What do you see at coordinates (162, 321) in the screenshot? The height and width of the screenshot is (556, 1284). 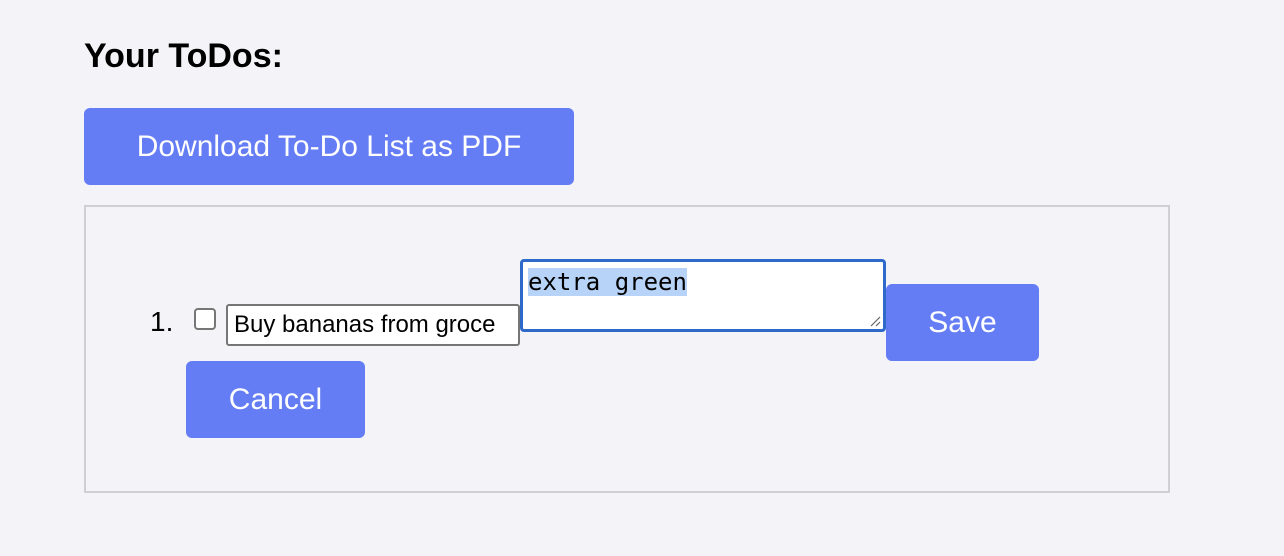 I see `list-item-number: 1.` at bounding box center [162, 321].